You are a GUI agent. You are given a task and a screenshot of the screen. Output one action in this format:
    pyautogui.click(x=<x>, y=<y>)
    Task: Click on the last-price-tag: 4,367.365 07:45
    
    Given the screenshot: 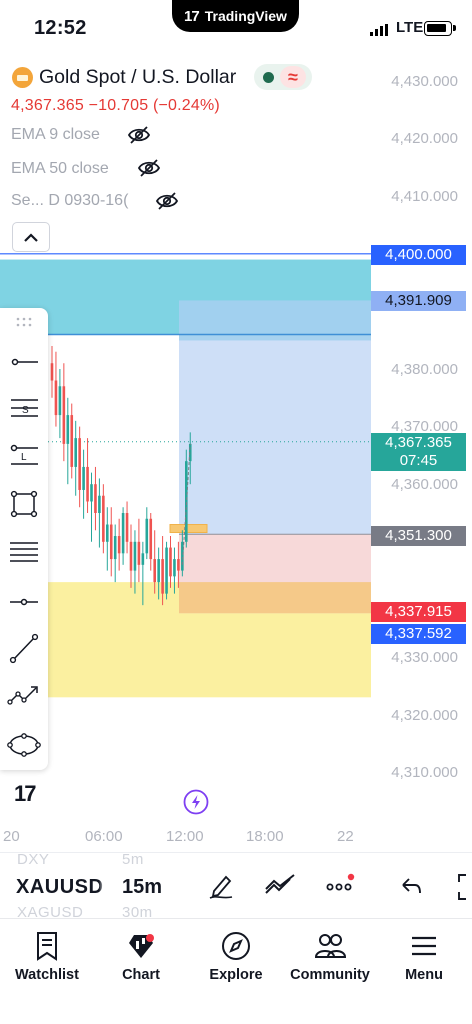 What is the action you would take?
    pyautogui.click(x=418, y=452)
    